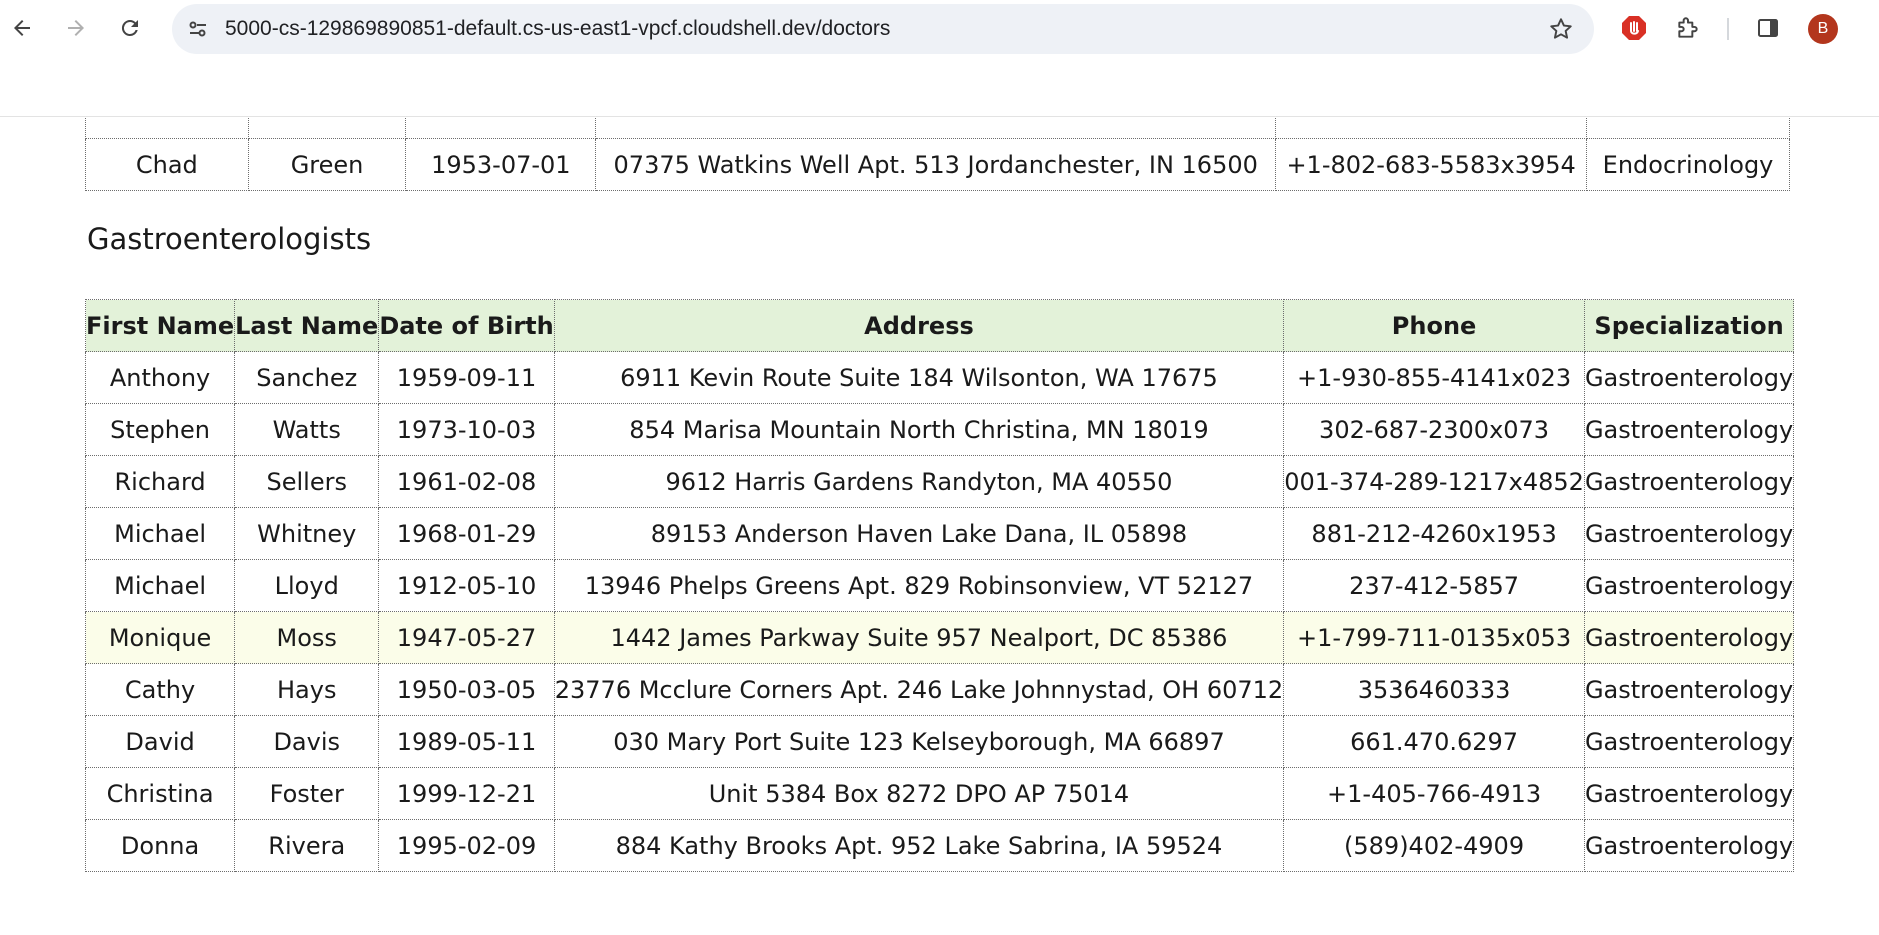  What do you see at coordinates (1688, 164) in the screenshot?
I see `cell-specialization: Endocrinology` at bounding box center [1688, 164].